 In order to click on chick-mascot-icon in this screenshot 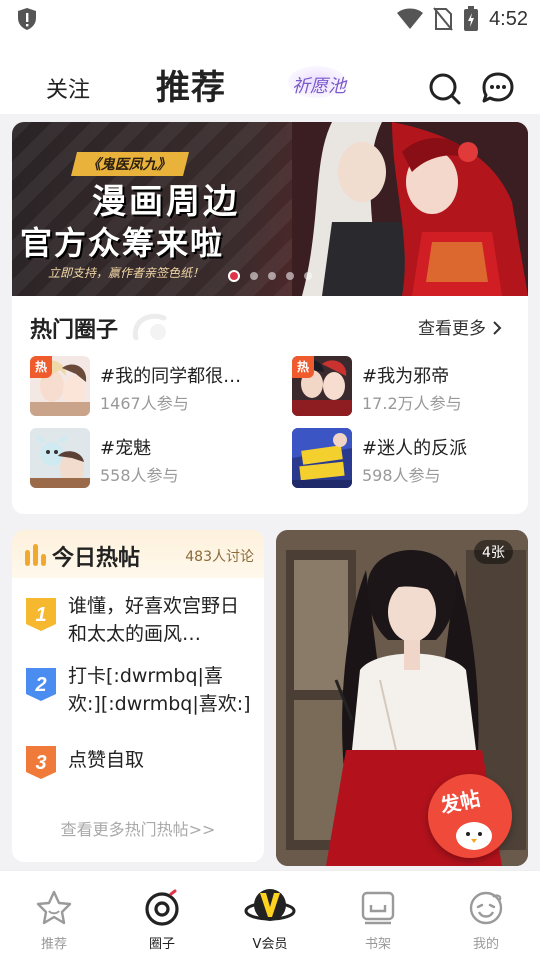, I will do `click(474, 836)`.